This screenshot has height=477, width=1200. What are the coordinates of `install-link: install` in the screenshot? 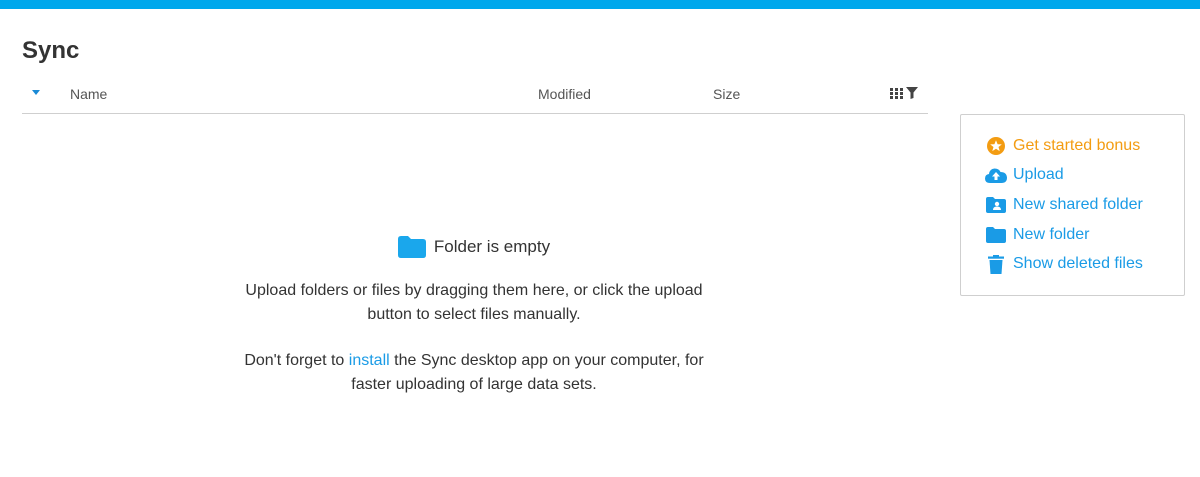 It's located at (369, 360).